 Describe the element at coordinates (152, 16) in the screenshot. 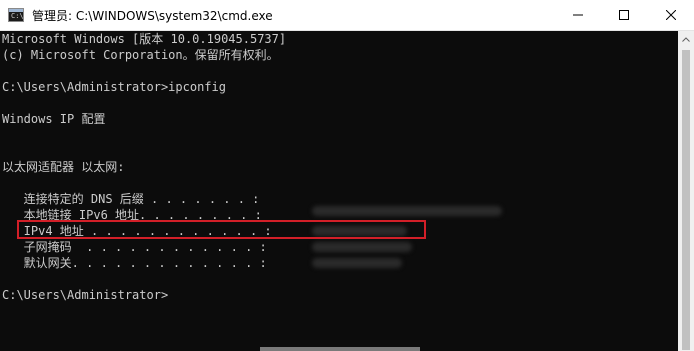

I see `window-title: 管理员: C:\WINDOWS\system32\cmd.exe` at that location.